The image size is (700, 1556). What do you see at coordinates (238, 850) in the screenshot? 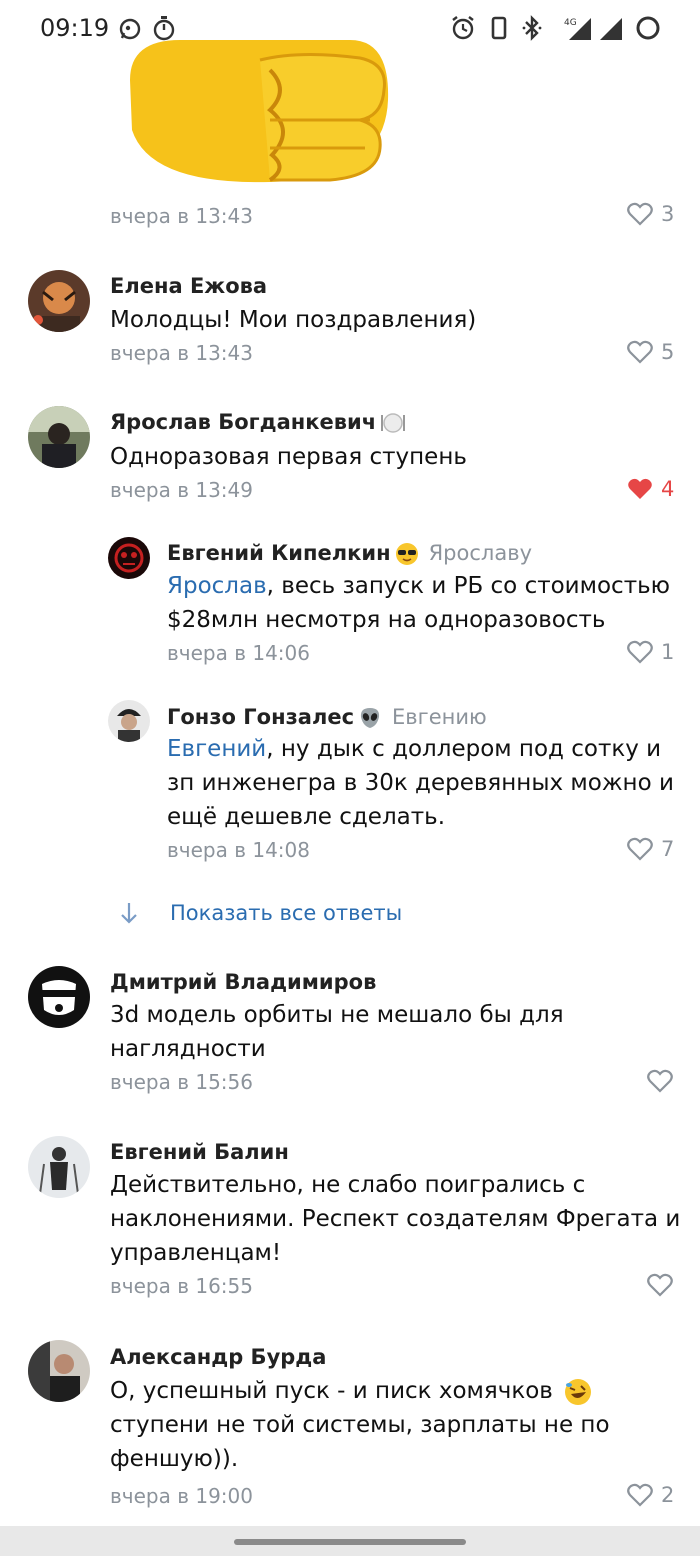
I see `reply-time: вчера в 14:08` at bounding box center [238, 850].